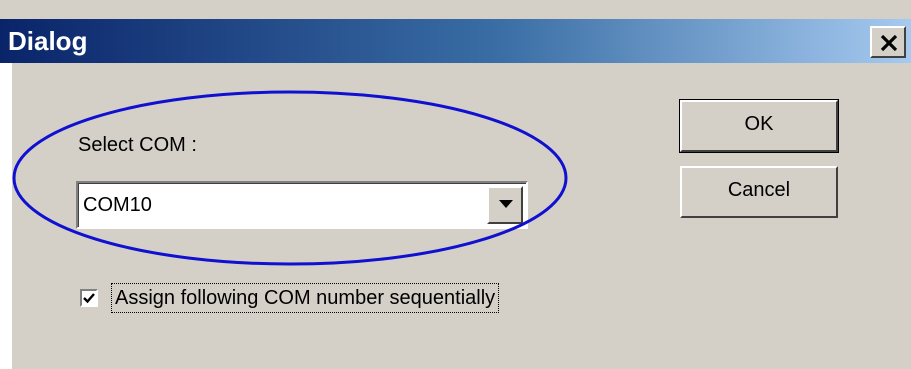 Image resolution: width=911 pixels, height=369 pixels. What do you see at coordinates (6, 216) in the screenshot?
I see `left-edge-strip` at bounding box center [6, 216].